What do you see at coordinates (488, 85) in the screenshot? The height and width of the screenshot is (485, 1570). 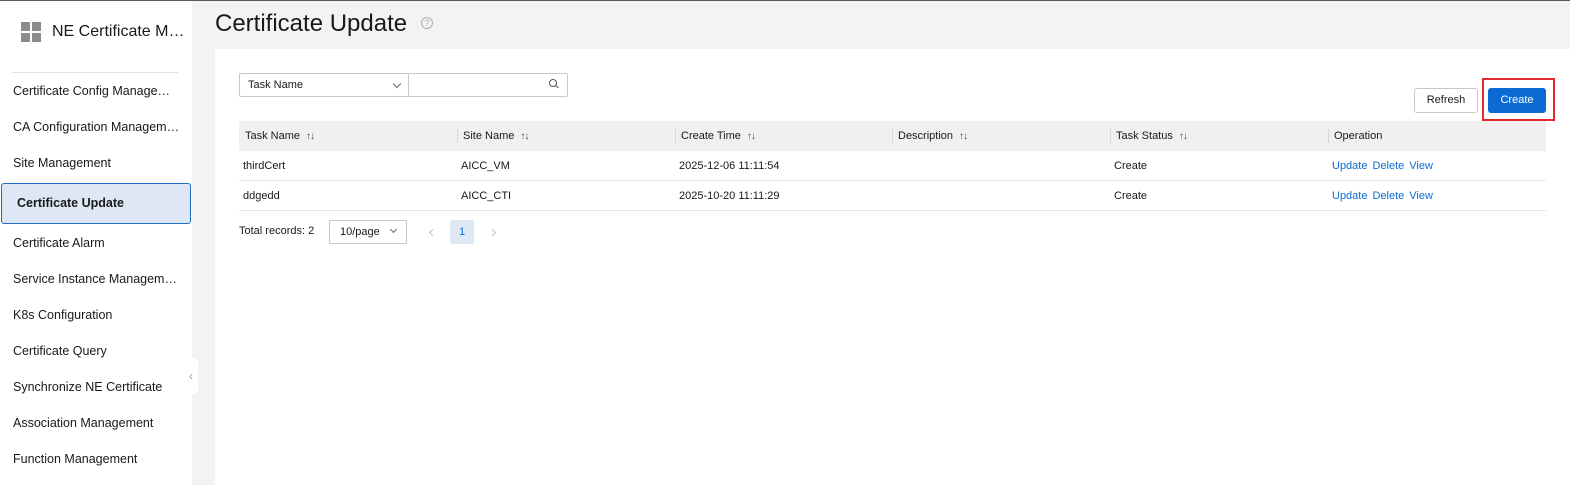 I see `search-input` at bounding box center [488, 85].